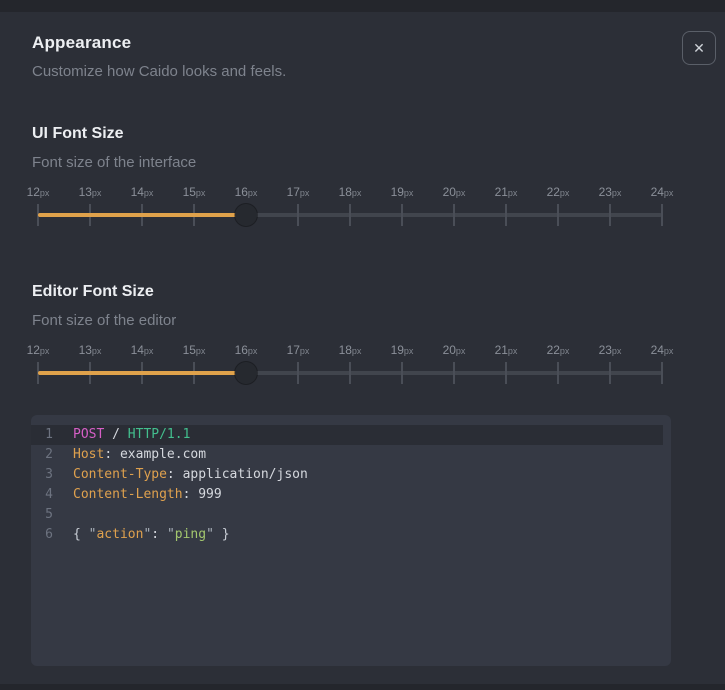  I want to click on line-number: 2, so click(49, 454).